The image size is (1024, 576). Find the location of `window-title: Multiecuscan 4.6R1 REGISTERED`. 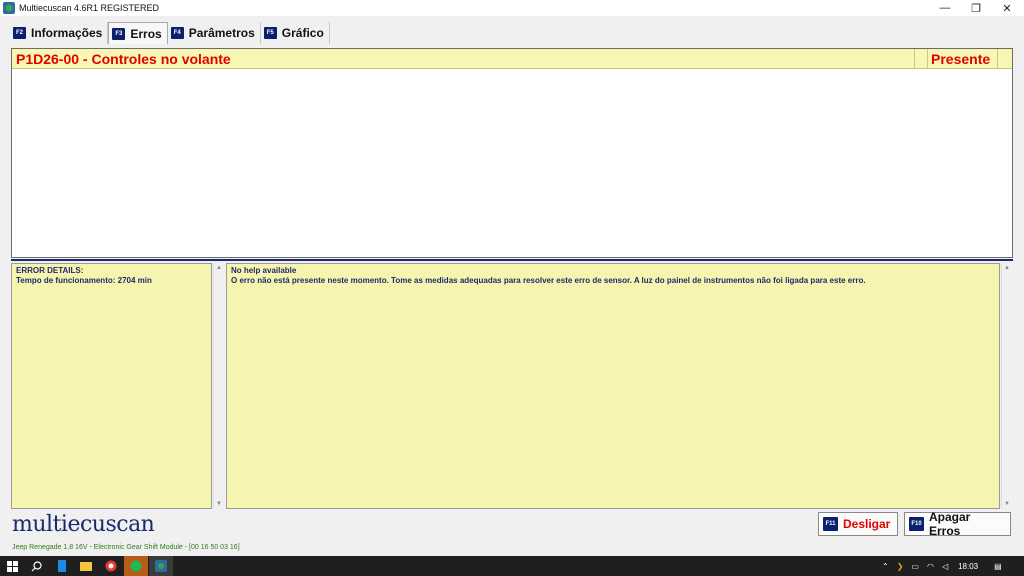

window-title: Multiecuscan 4.6R1 REGISTERED is located at coordinates (89, 8).